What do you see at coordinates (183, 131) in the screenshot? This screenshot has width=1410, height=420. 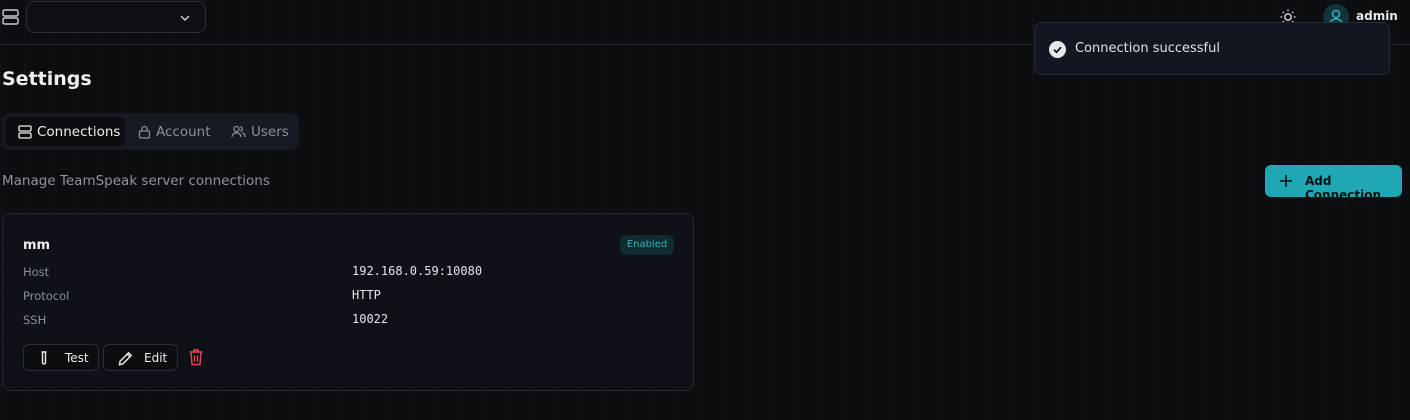 I see `tab-label: Account` at bounding box center [183, 131].